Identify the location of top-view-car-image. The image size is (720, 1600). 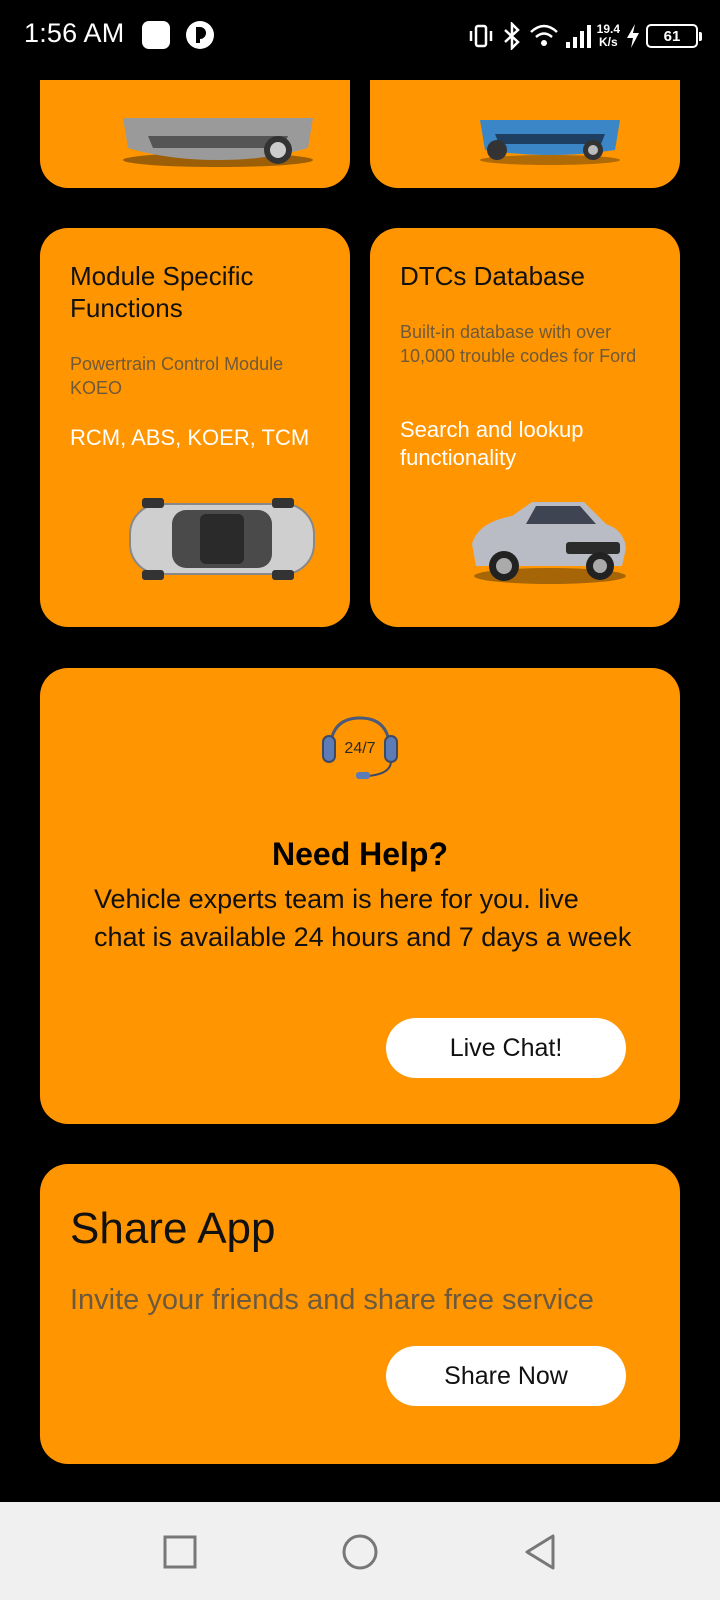
(222, 539).